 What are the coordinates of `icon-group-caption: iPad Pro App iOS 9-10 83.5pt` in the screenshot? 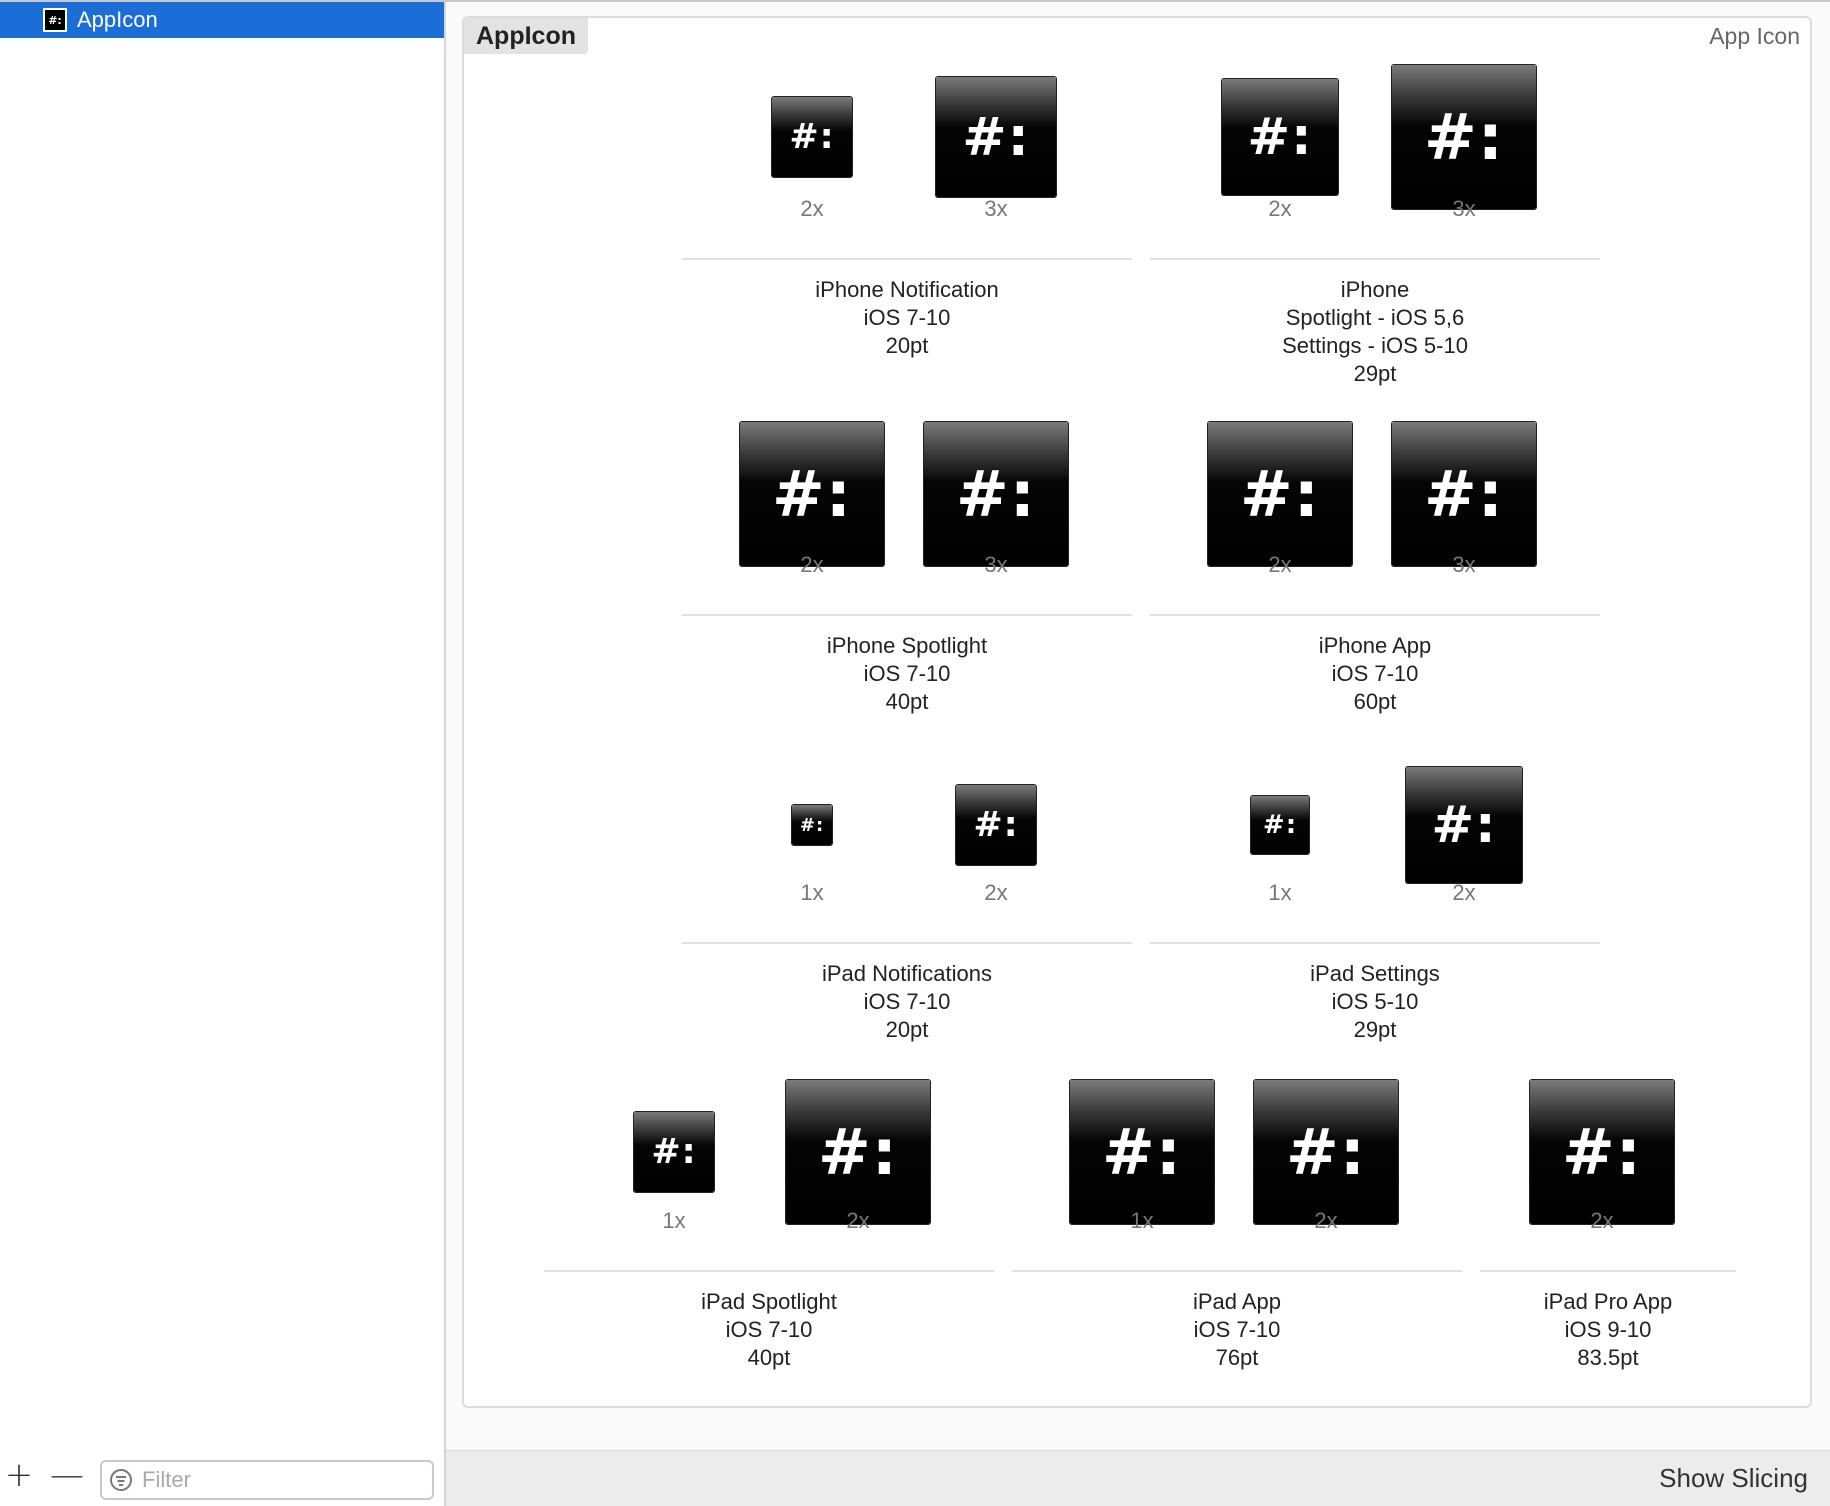 It's located at (1608, 1330).